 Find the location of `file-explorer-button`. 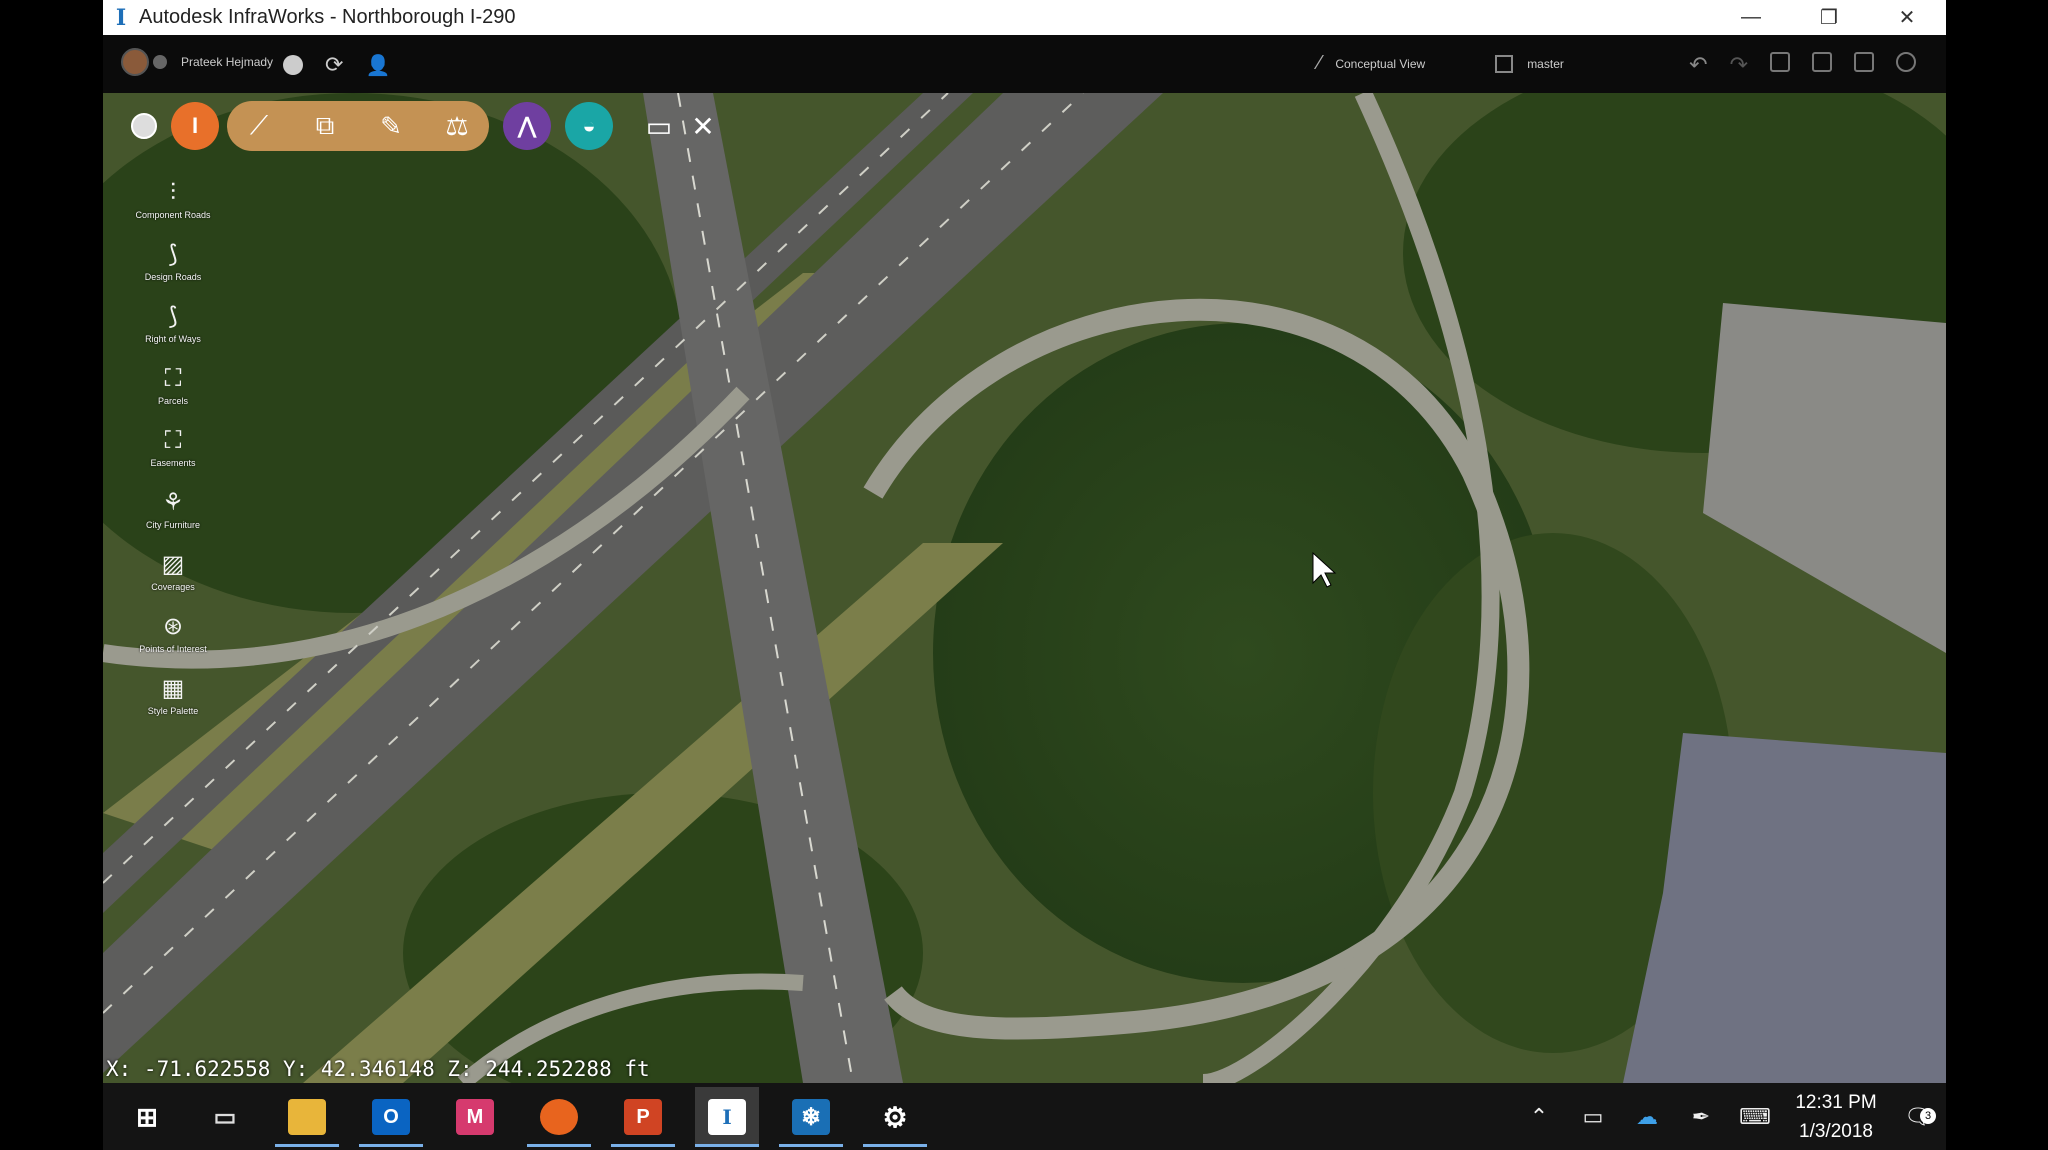

file-explorer-button is located at coordinates (307, 1117).